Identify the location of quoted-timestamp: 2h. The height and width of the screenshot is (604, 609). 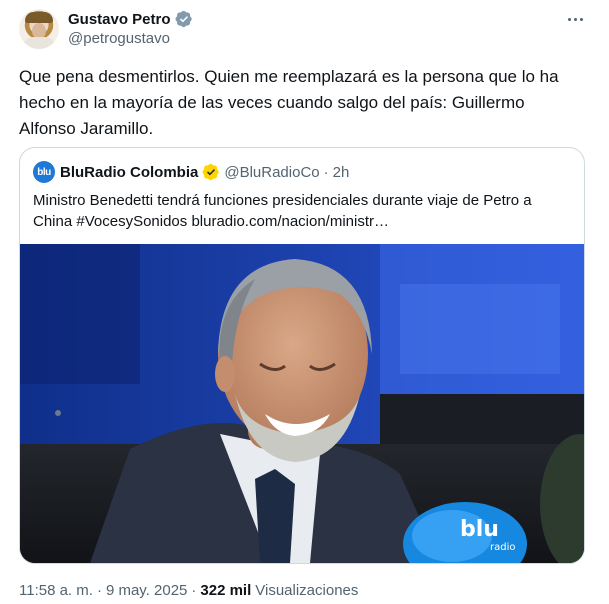
(341, 172).